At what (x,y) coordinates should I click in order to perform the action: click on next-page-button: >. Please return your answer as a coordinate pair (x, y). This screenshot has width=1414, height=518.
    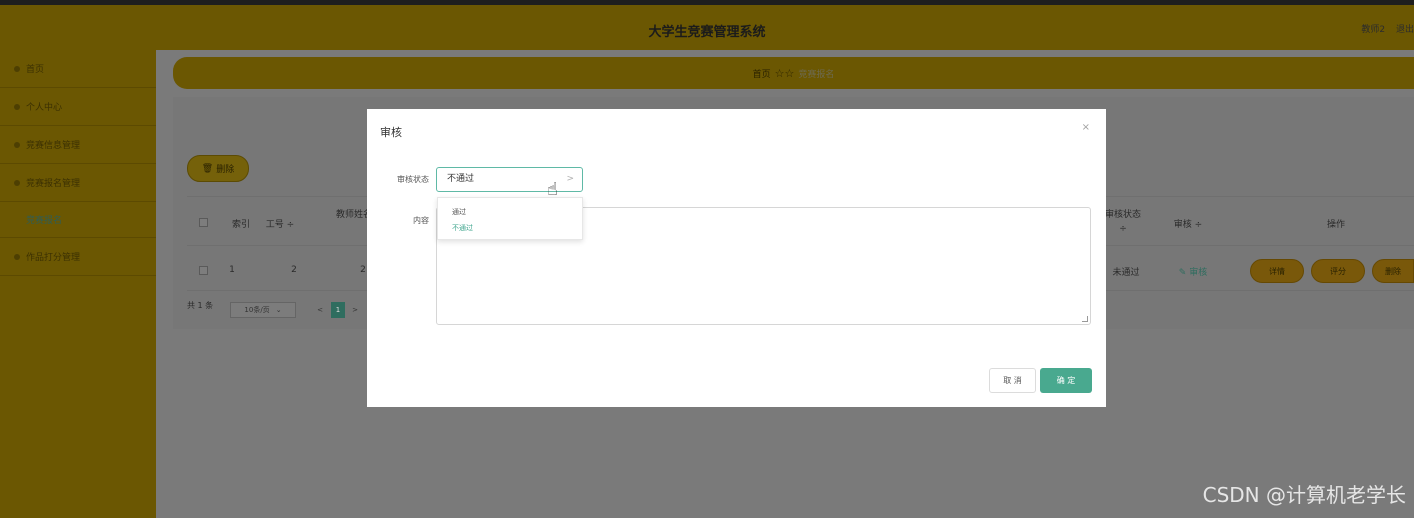
    Looking at the image, I should click on (355, 310).